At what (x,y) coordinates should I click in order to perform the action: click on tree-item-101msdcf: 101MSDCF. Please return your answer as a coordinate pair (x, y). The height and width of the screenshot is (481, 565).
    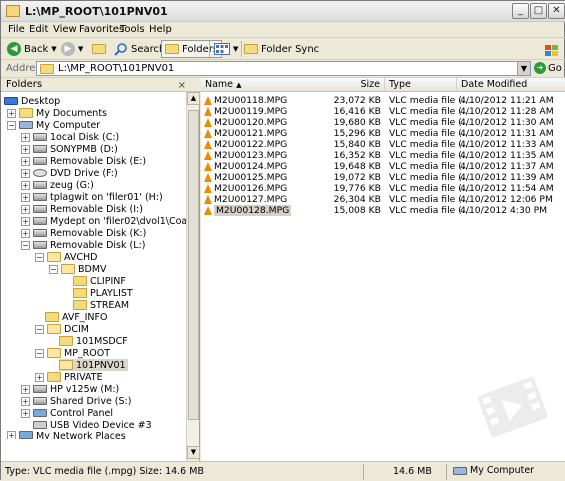
    Looking at the image, I should click on (93, 341).